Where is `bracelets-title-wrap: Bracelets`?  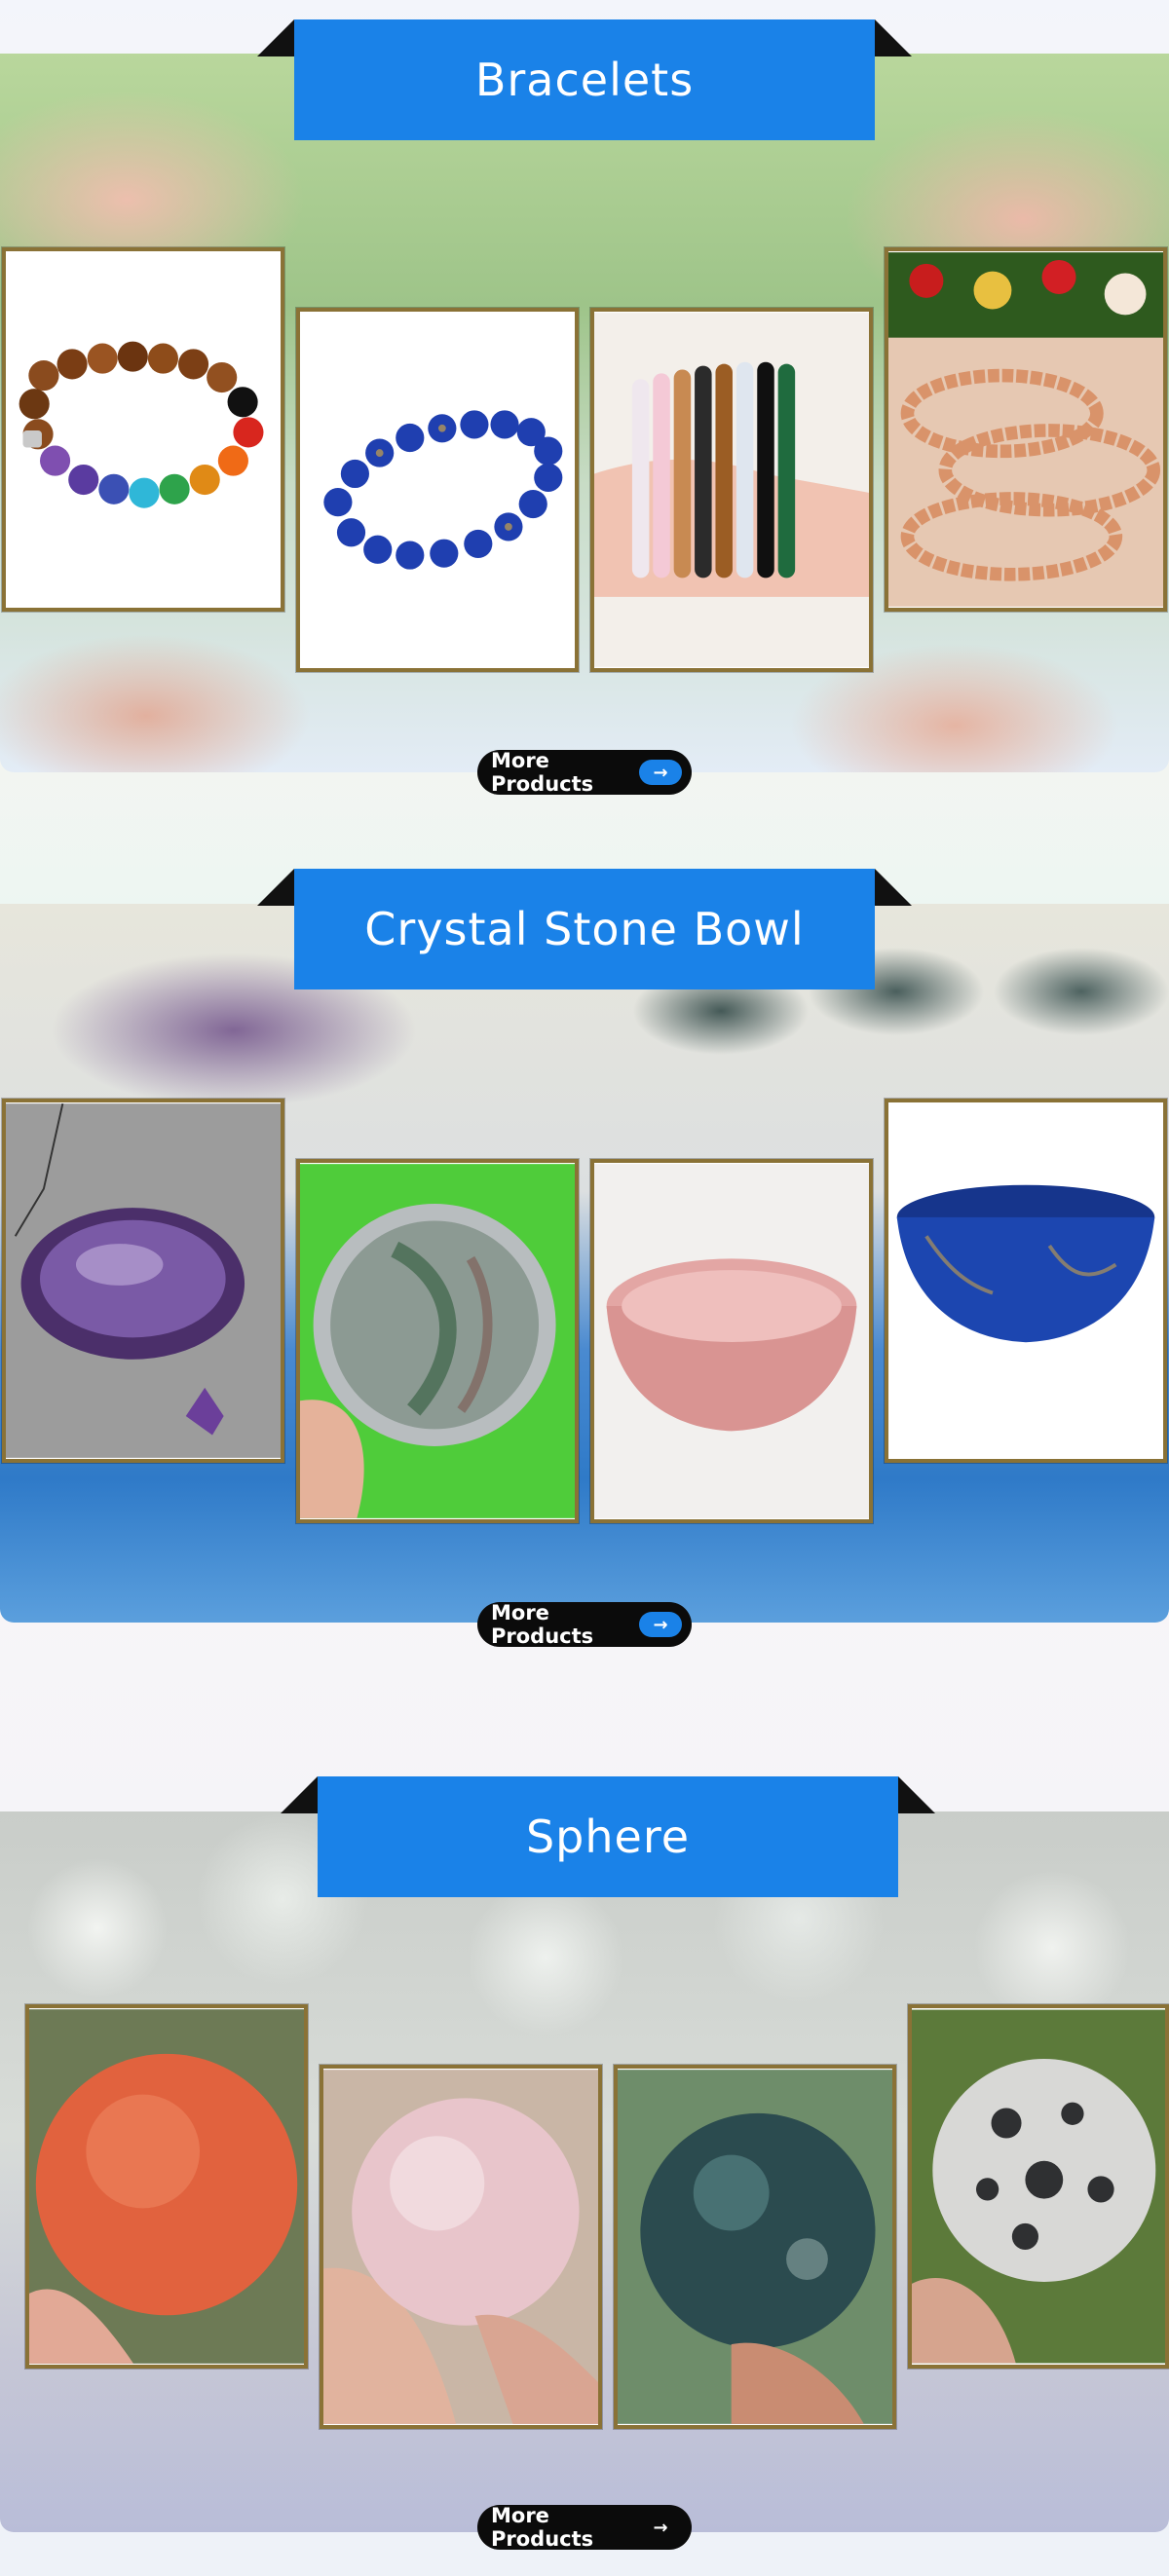
bracelets-title-wrap: Bracelets is located at coordinates (584, 79).